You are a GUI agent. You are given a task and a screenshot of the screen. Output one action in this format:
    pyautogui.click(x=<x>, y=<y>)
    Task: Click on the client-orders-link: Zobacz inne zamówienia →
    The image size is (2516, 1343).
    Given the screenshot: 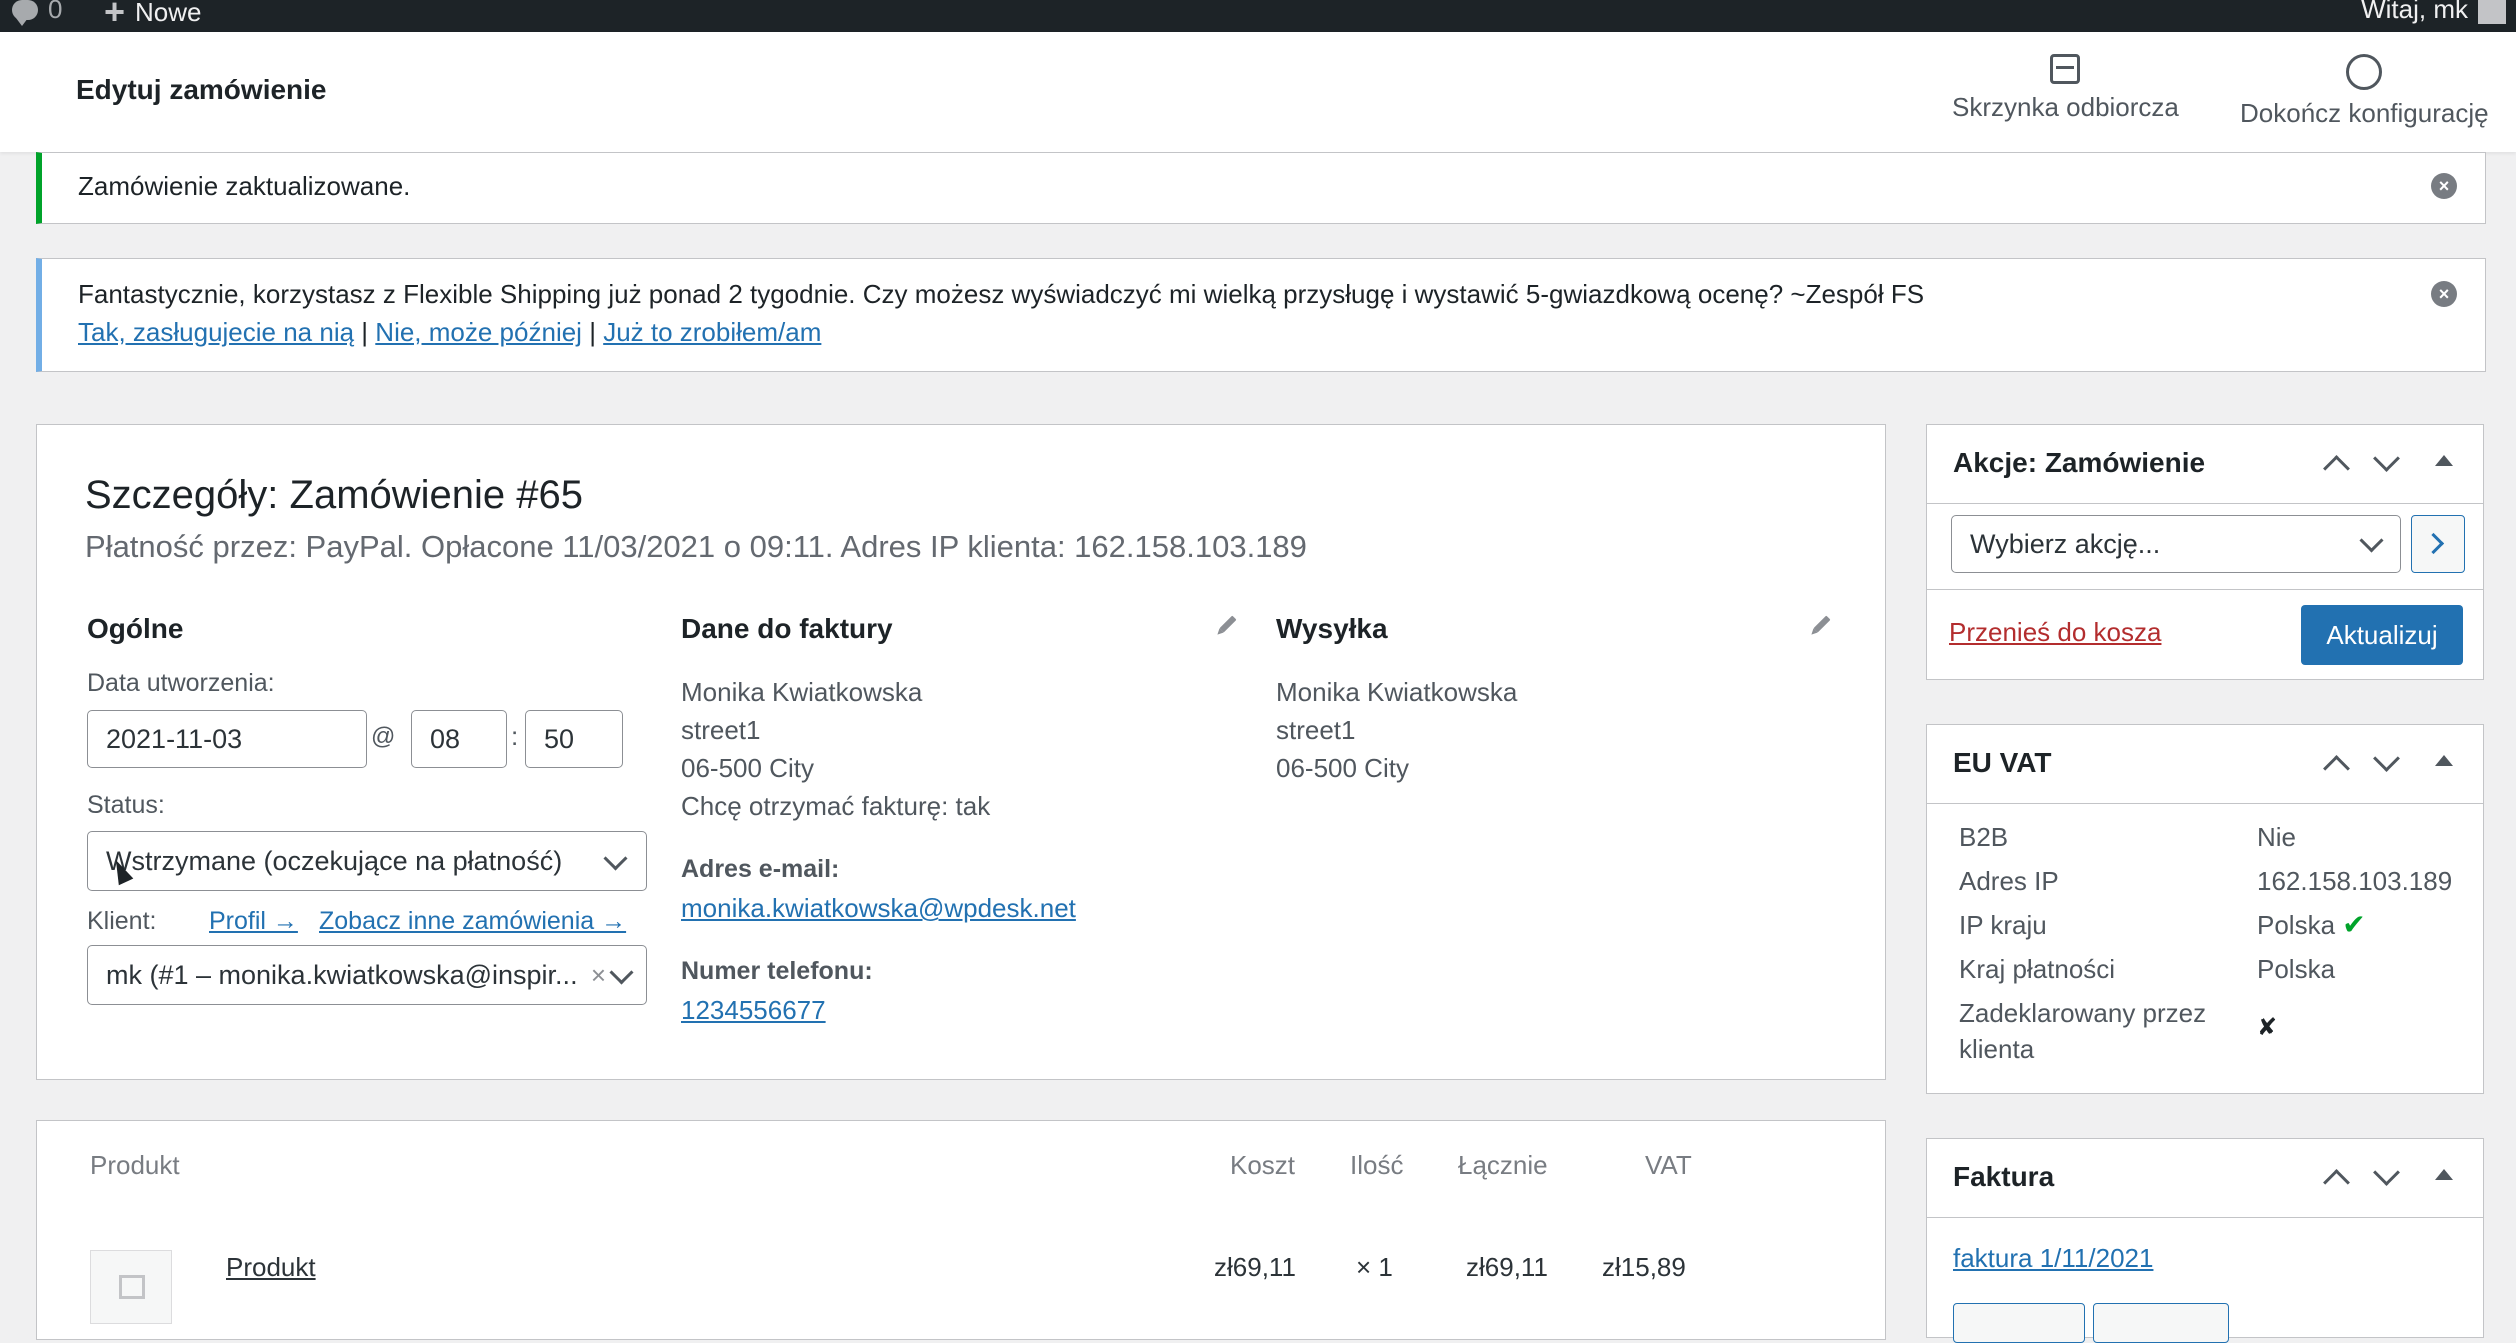 What is the action you would take?
    pyautogui.click(x=472, y=921)
    